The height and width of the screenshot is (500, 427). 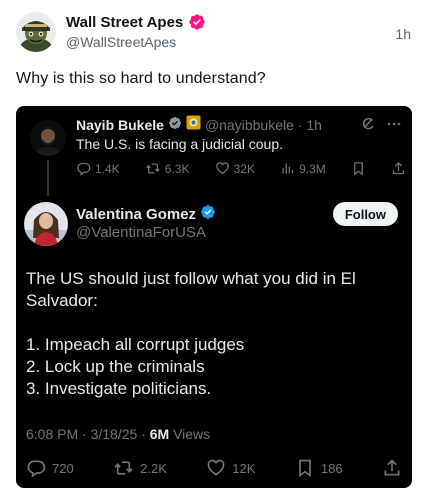 What do you see at coordinates (365, 214) in the screenshot?
I see `follow-button: Follow` at bounding box center [365, 214].